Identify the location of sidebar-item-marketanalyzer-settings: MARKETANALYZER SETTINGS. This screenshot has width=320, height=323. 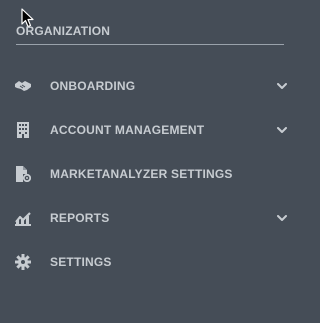
(150, 174).